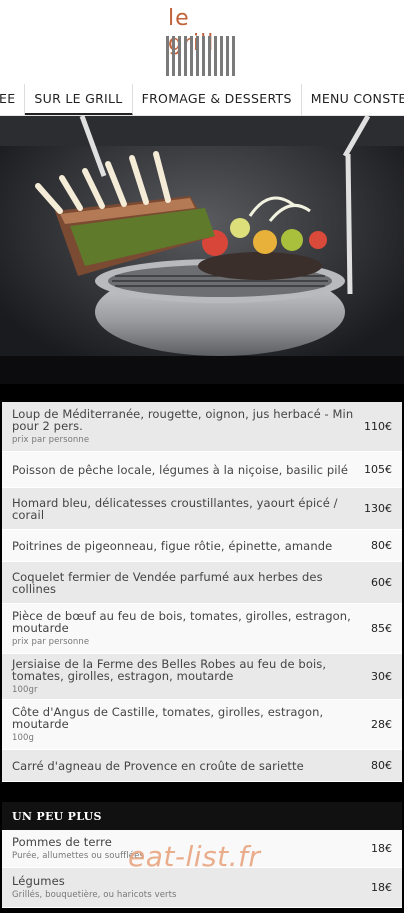 The height and width of the screenshot is (913, 404). What do you see at coordinates (23, 737) in the screenshot?
I see `dish-note: 100g` at bounding box center [23, 737].